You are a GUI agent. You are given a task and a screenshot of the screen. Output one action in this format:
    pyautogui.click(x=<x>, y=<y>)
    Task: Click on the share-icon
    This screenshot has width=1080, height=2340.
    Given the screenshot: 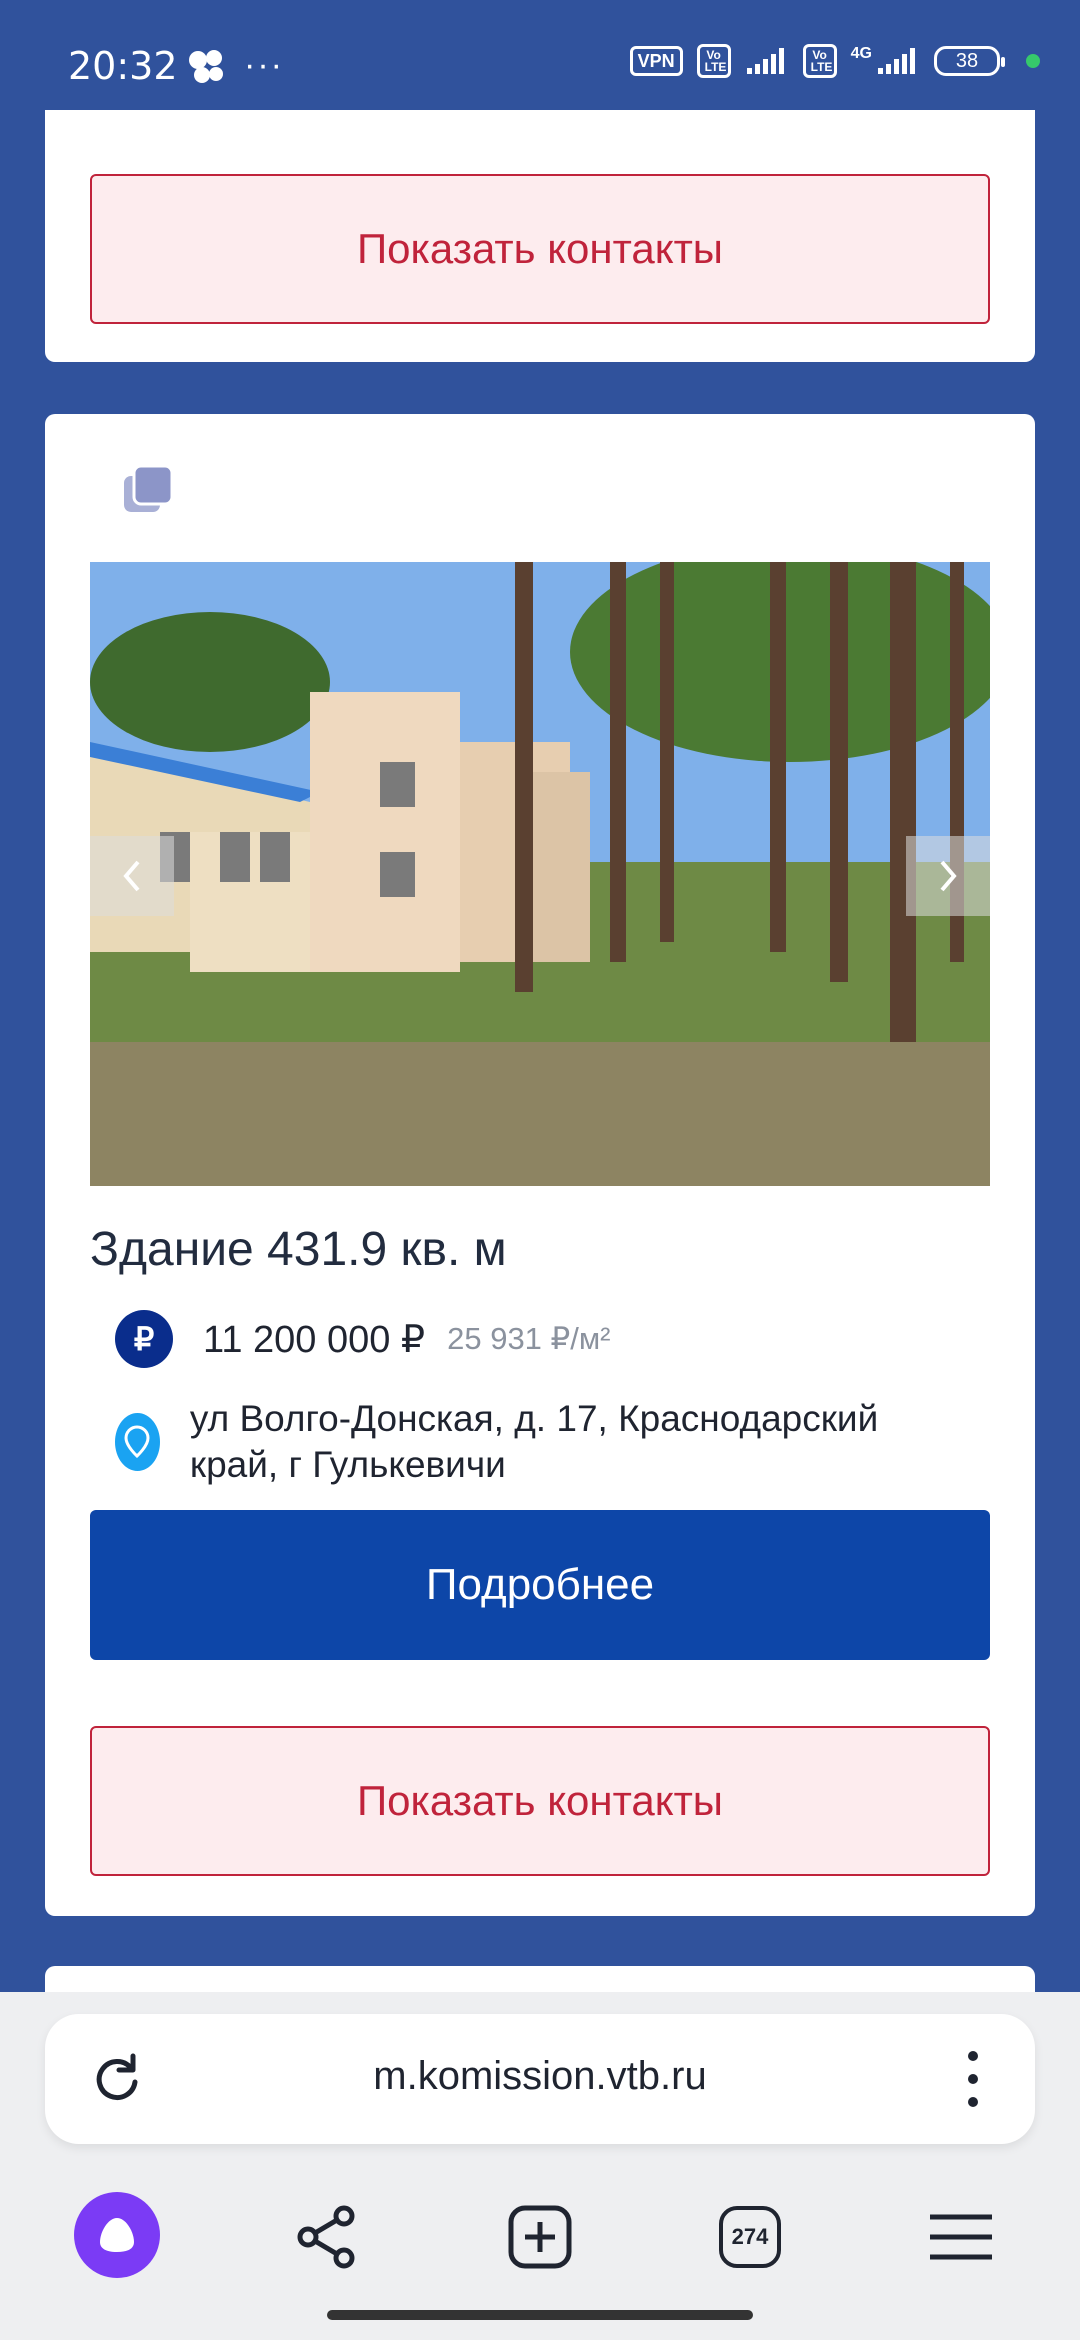 What is the action you would take?
    pyautogui.click(x=326, y=2237)
    